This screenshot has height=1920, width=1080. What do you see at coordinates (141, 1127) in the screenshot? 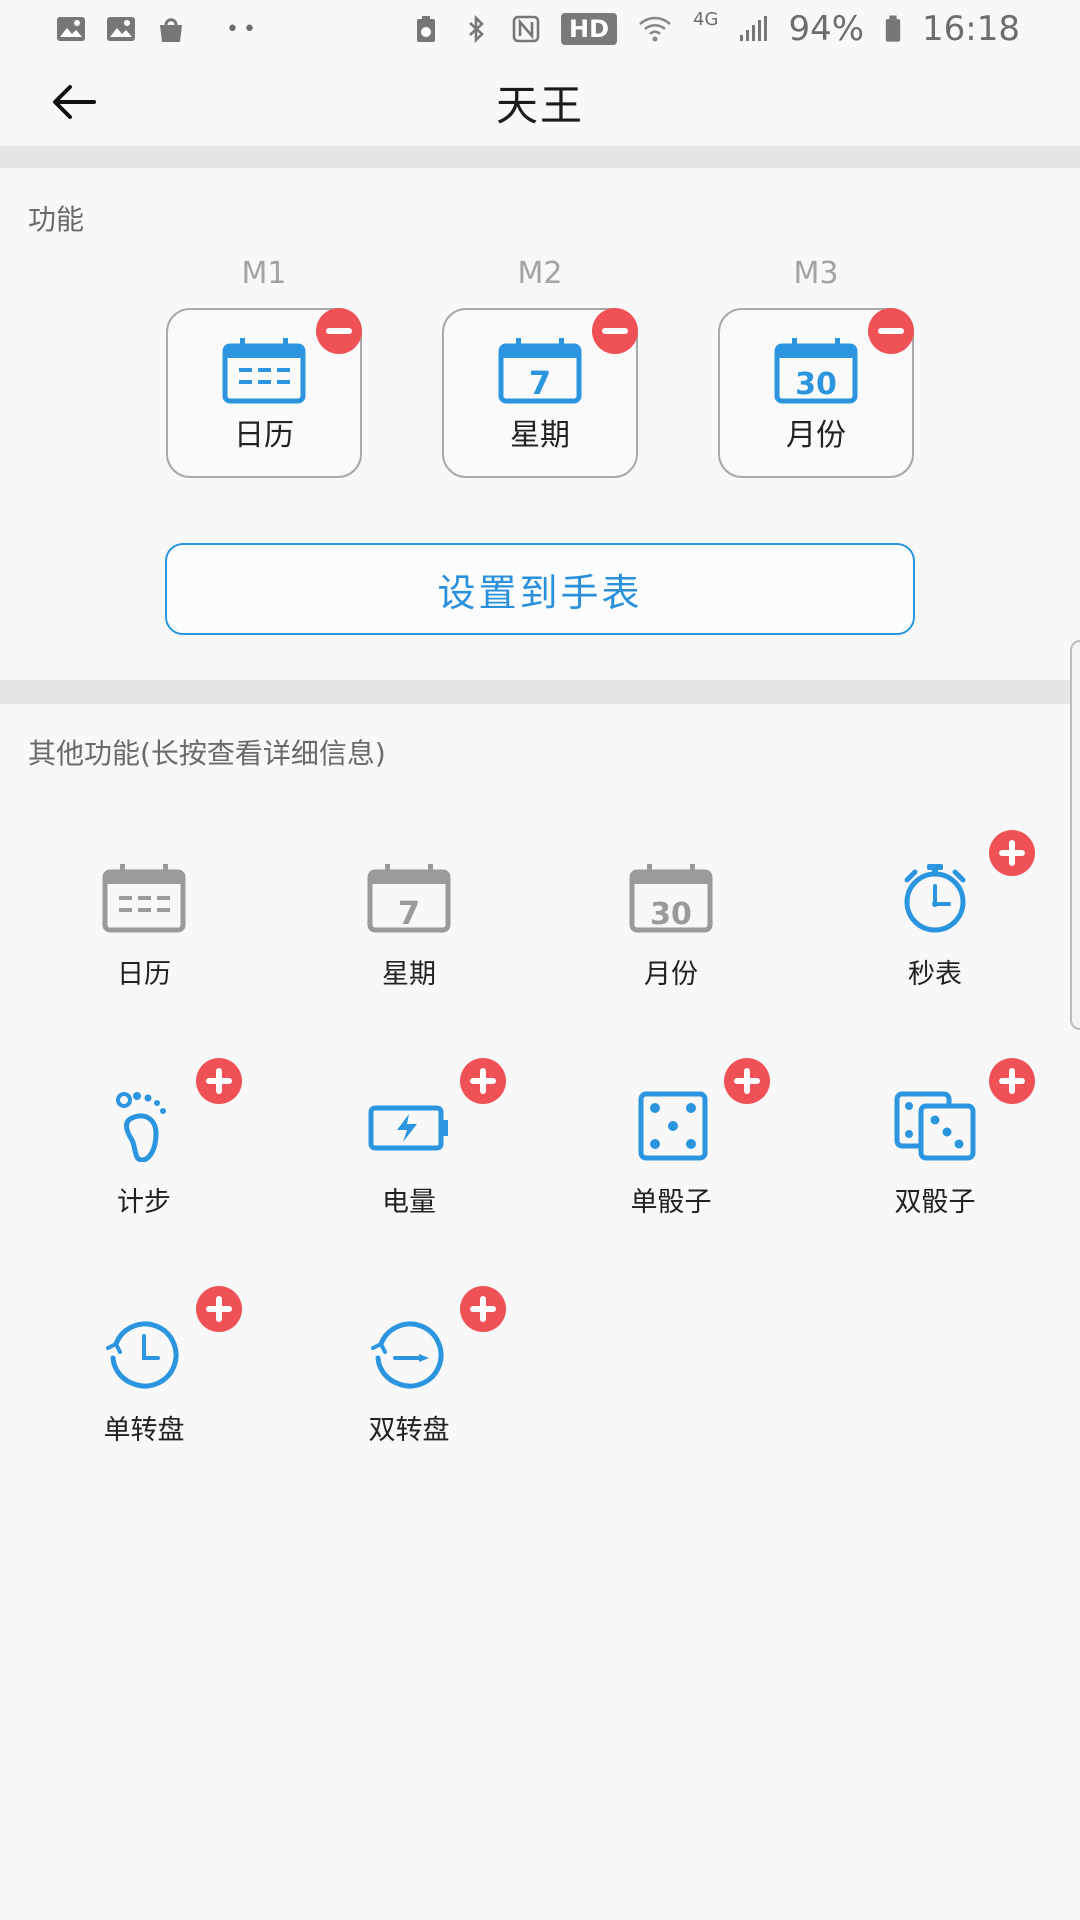
I see `footprint-icon` at bounding box center [141, 1127].